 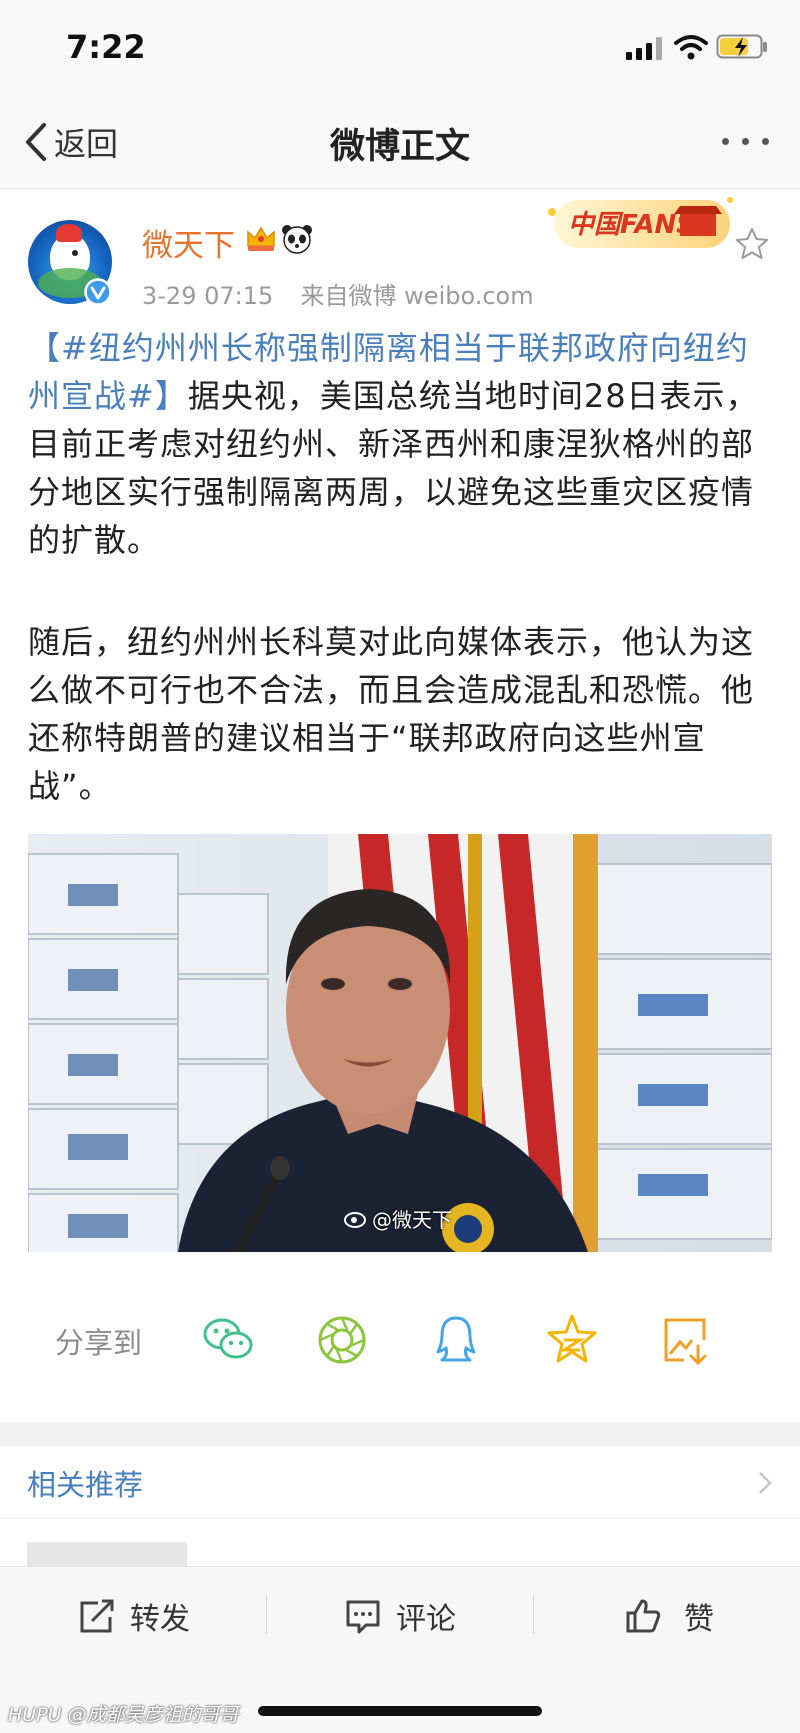 What do you see at coordinates (456, 1340) in the screenshot?
I see `qq-icon` at bounding box center [456, 1340].